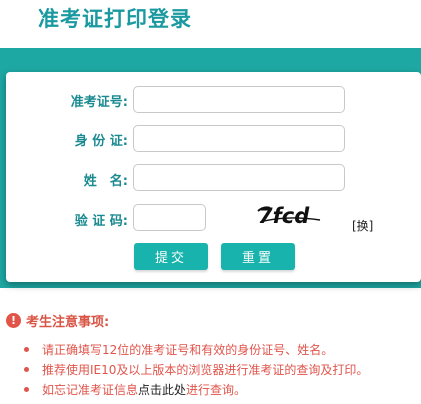  Describe the element at coordinates (115, 19) in the screenshot. I see `page-title: 准考证打印登录` at that location.